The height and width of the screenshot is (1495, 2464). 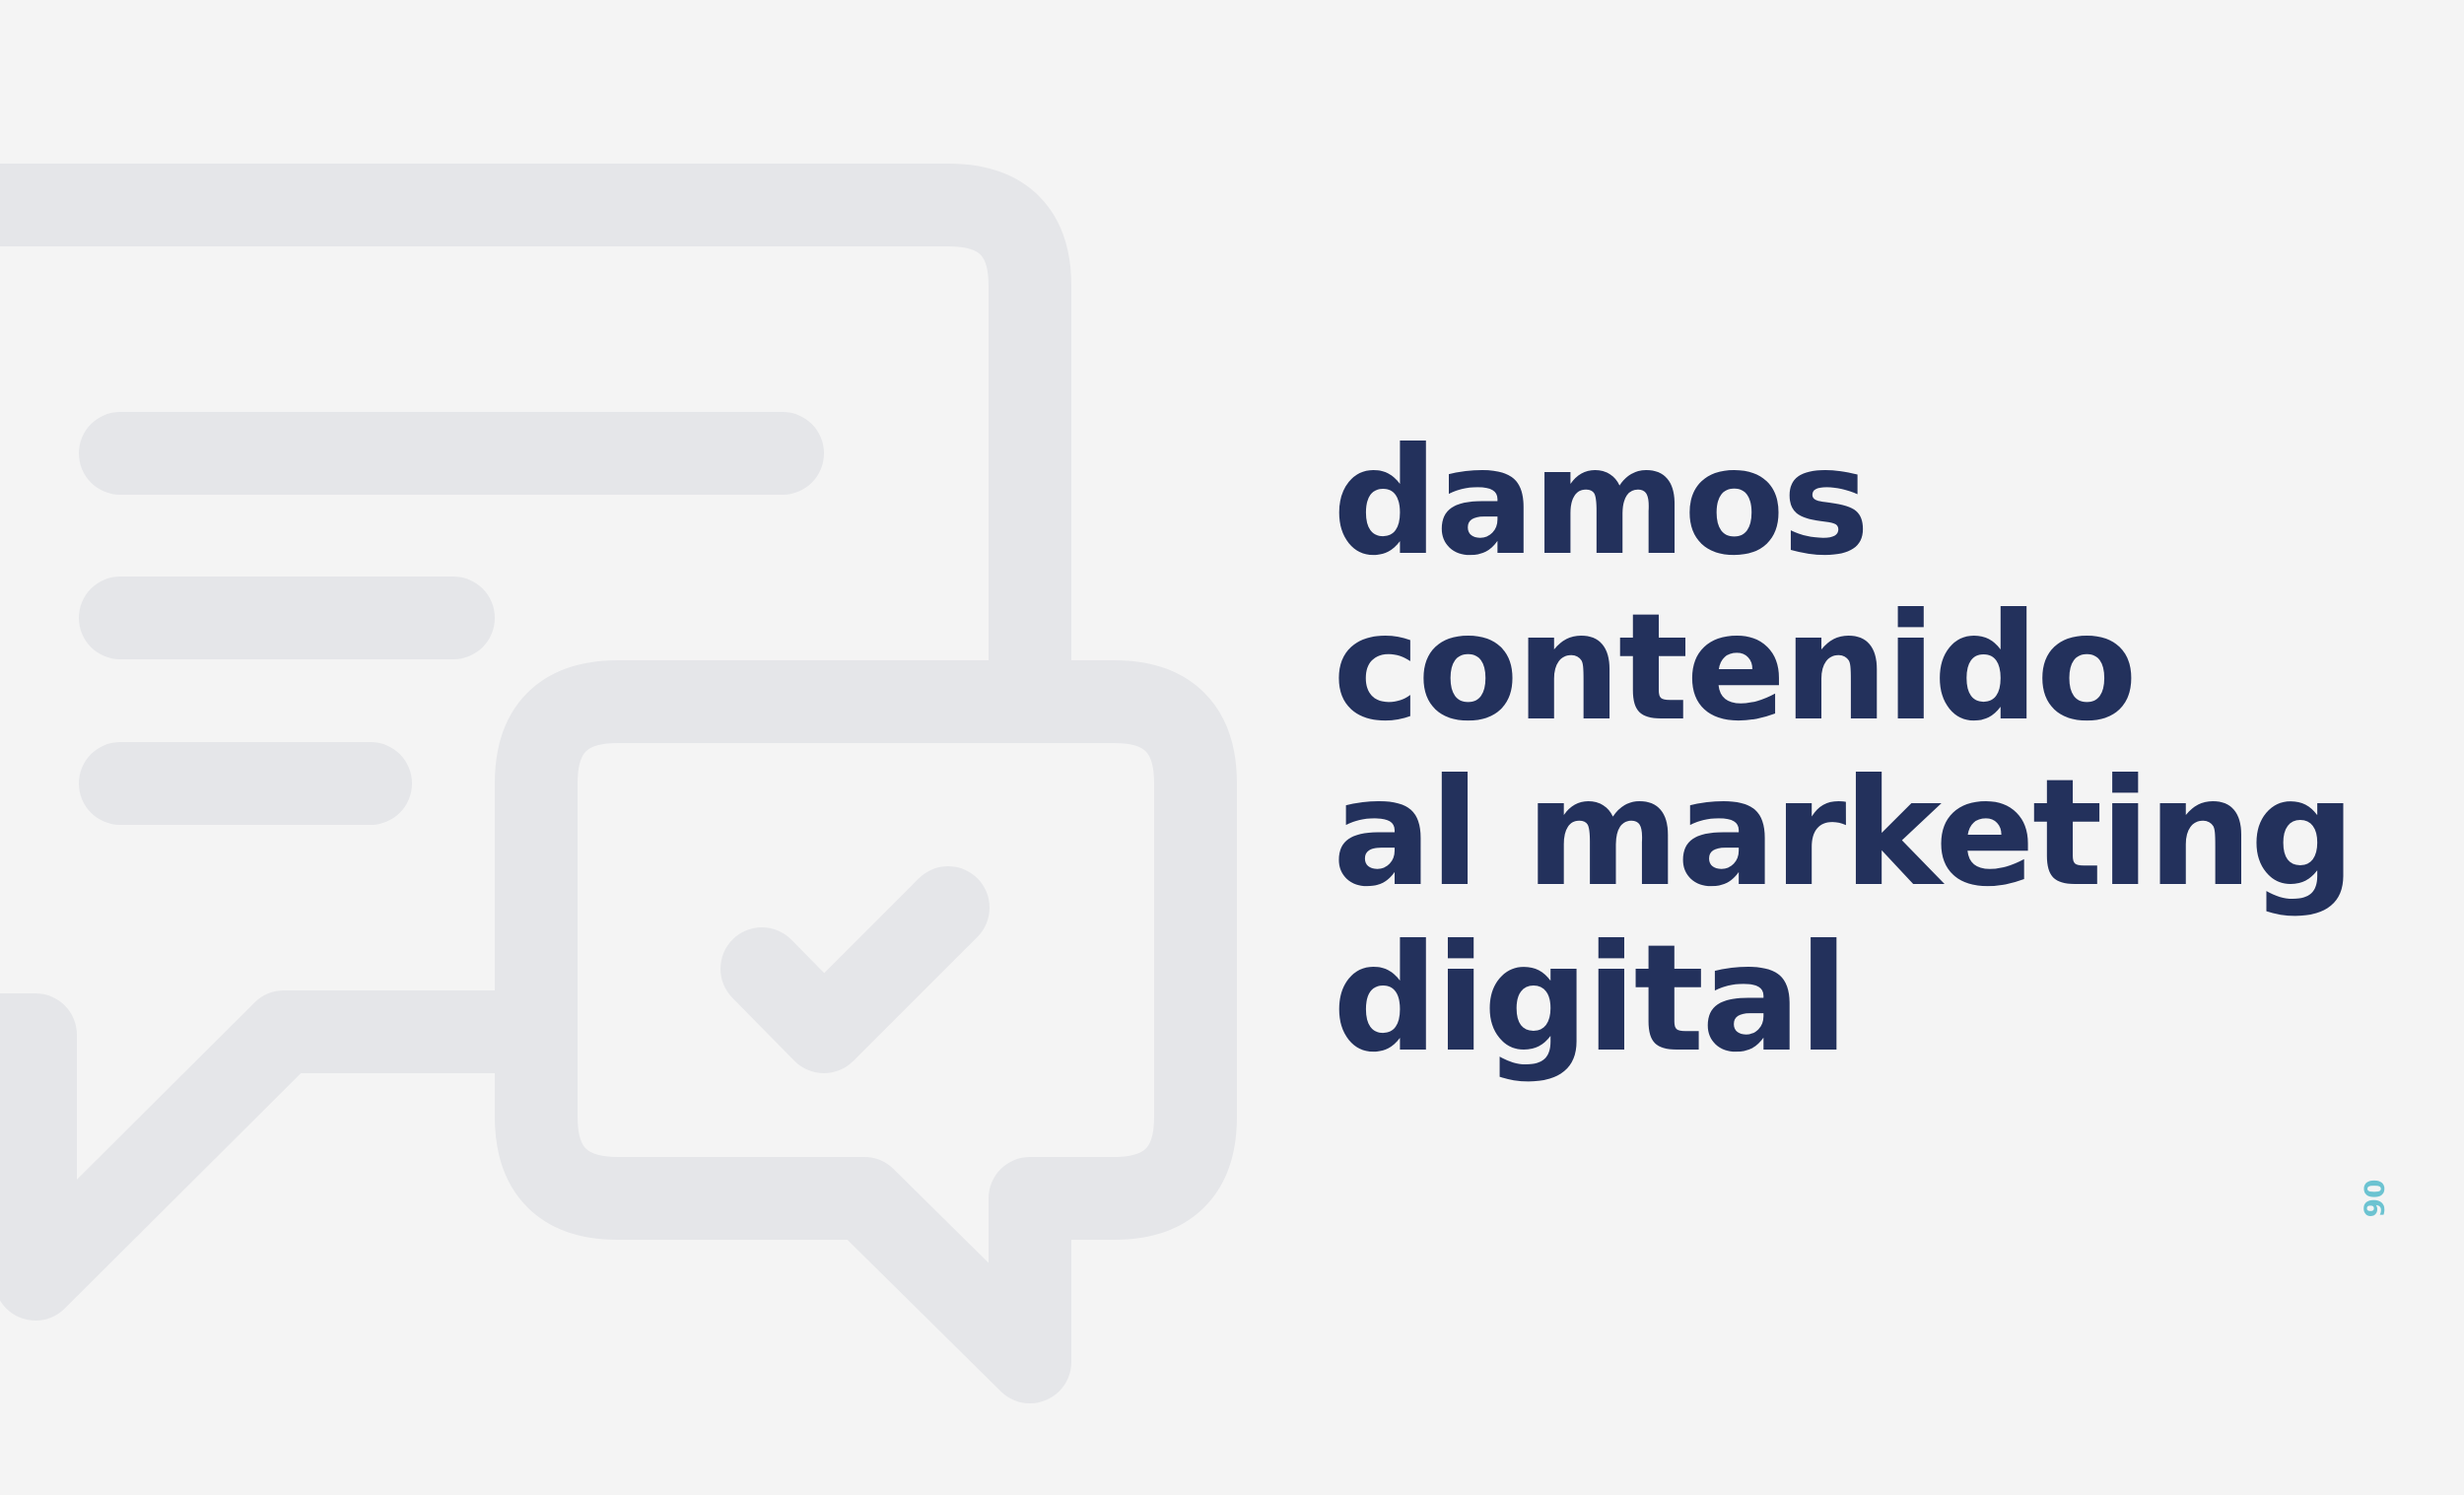 What do you see at coordinates (1601, 502) in the screenshot?
I see `headline-line-1: damos` at bounding box center [1601, 502].